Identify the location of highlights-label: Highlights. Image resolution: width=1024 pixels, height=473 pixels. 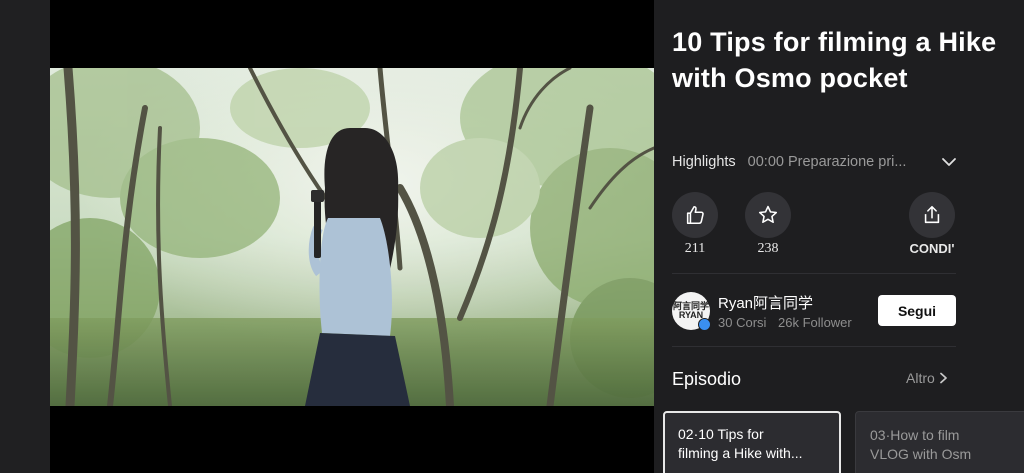
(704, 162).